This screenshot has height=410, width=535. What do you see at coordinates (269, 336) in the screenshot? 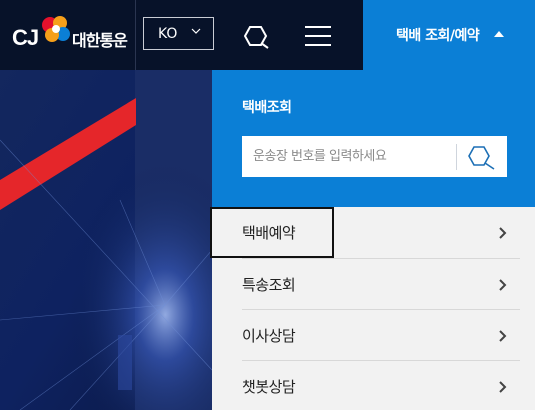
I see `list-item-label: 이사상담` at bounding box center [269, 336].